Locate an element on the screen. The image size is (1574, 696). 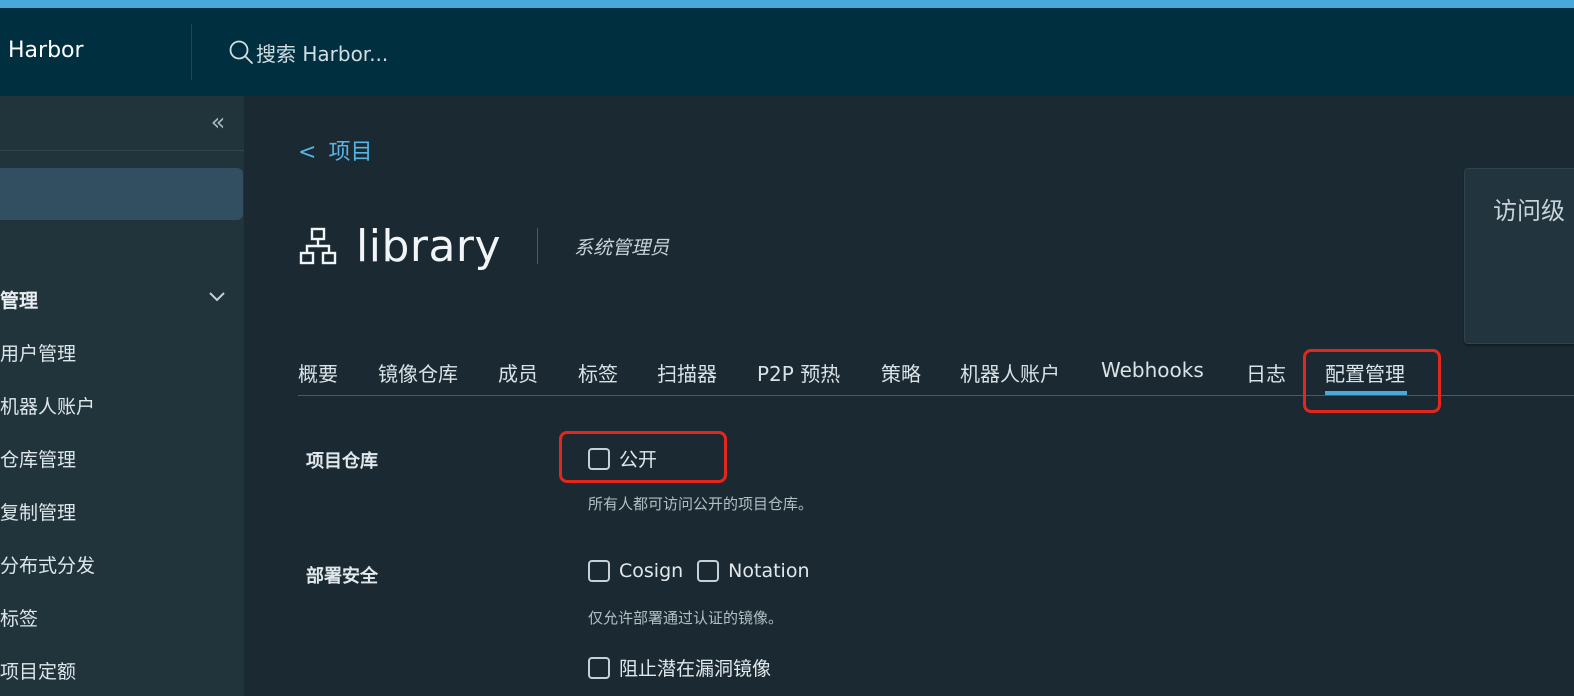
back-to-projects-link: < 项目 is located at coordinates (335, 150).